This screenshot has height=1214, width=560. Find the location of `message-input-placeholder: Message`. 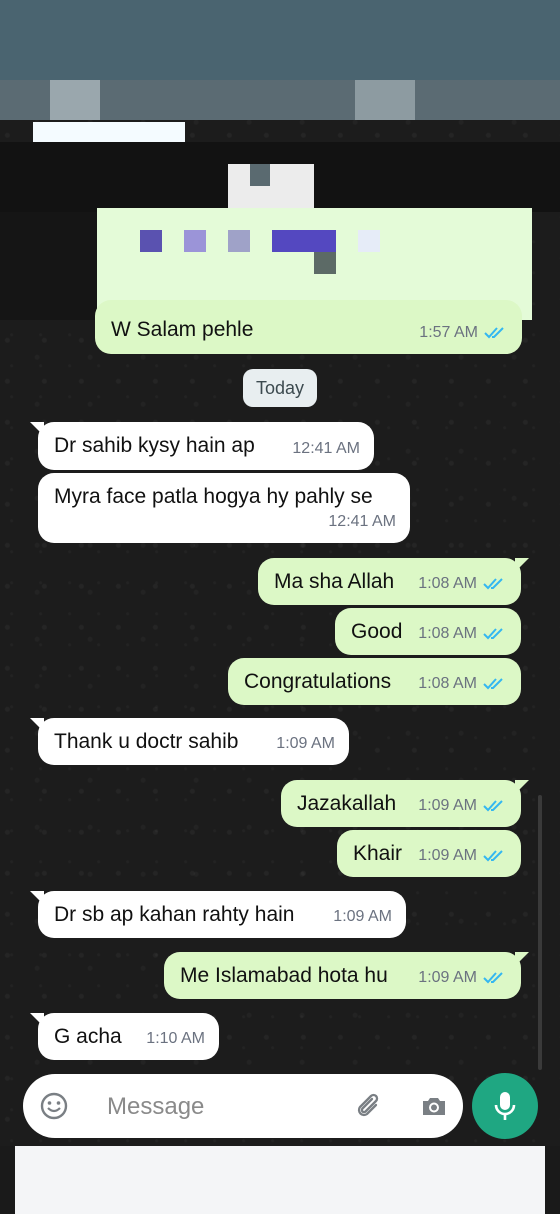

message-input-placeholder: Message is located at coordinates (155, 1107).